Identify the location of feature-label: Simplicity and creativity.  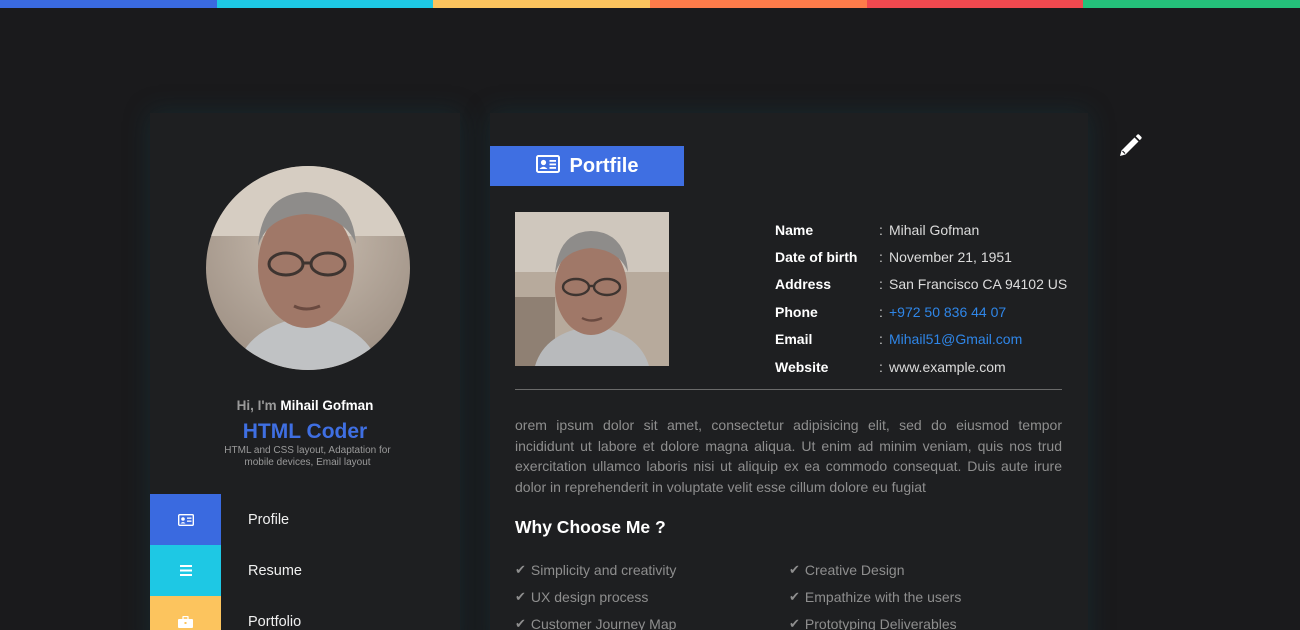
(603, 569).